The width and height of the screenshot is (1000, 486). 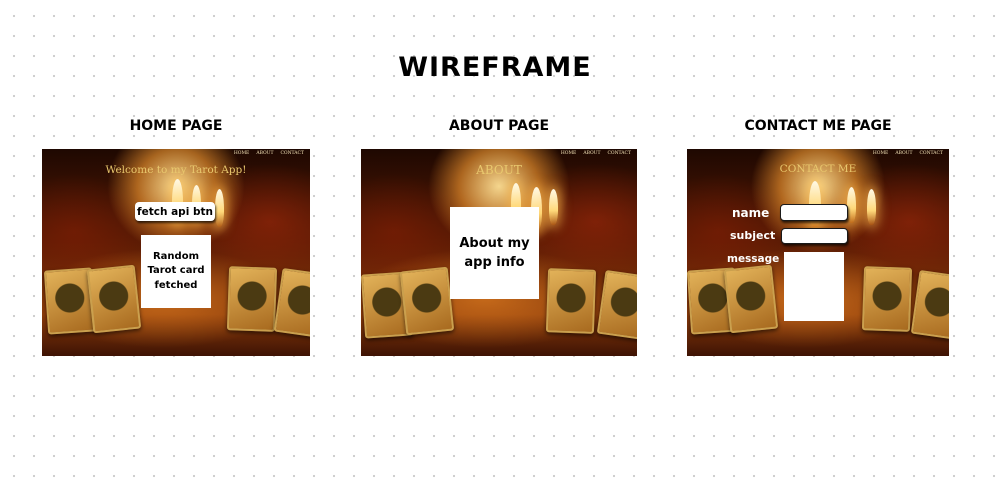 I want to click on name-input, so click(x=814, y=212).